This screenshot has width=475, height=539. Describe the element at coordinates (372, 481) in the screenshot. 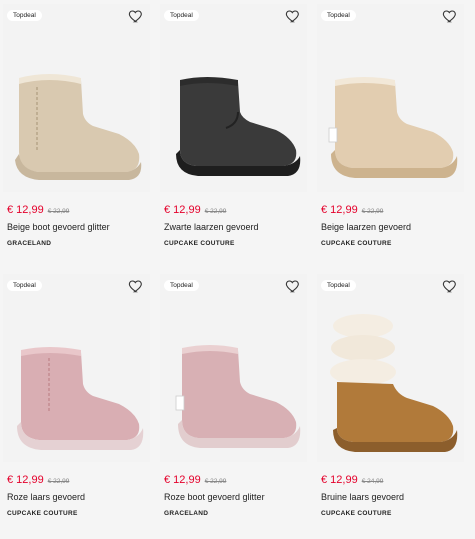

I see `old-price: € 24,99` at that location.